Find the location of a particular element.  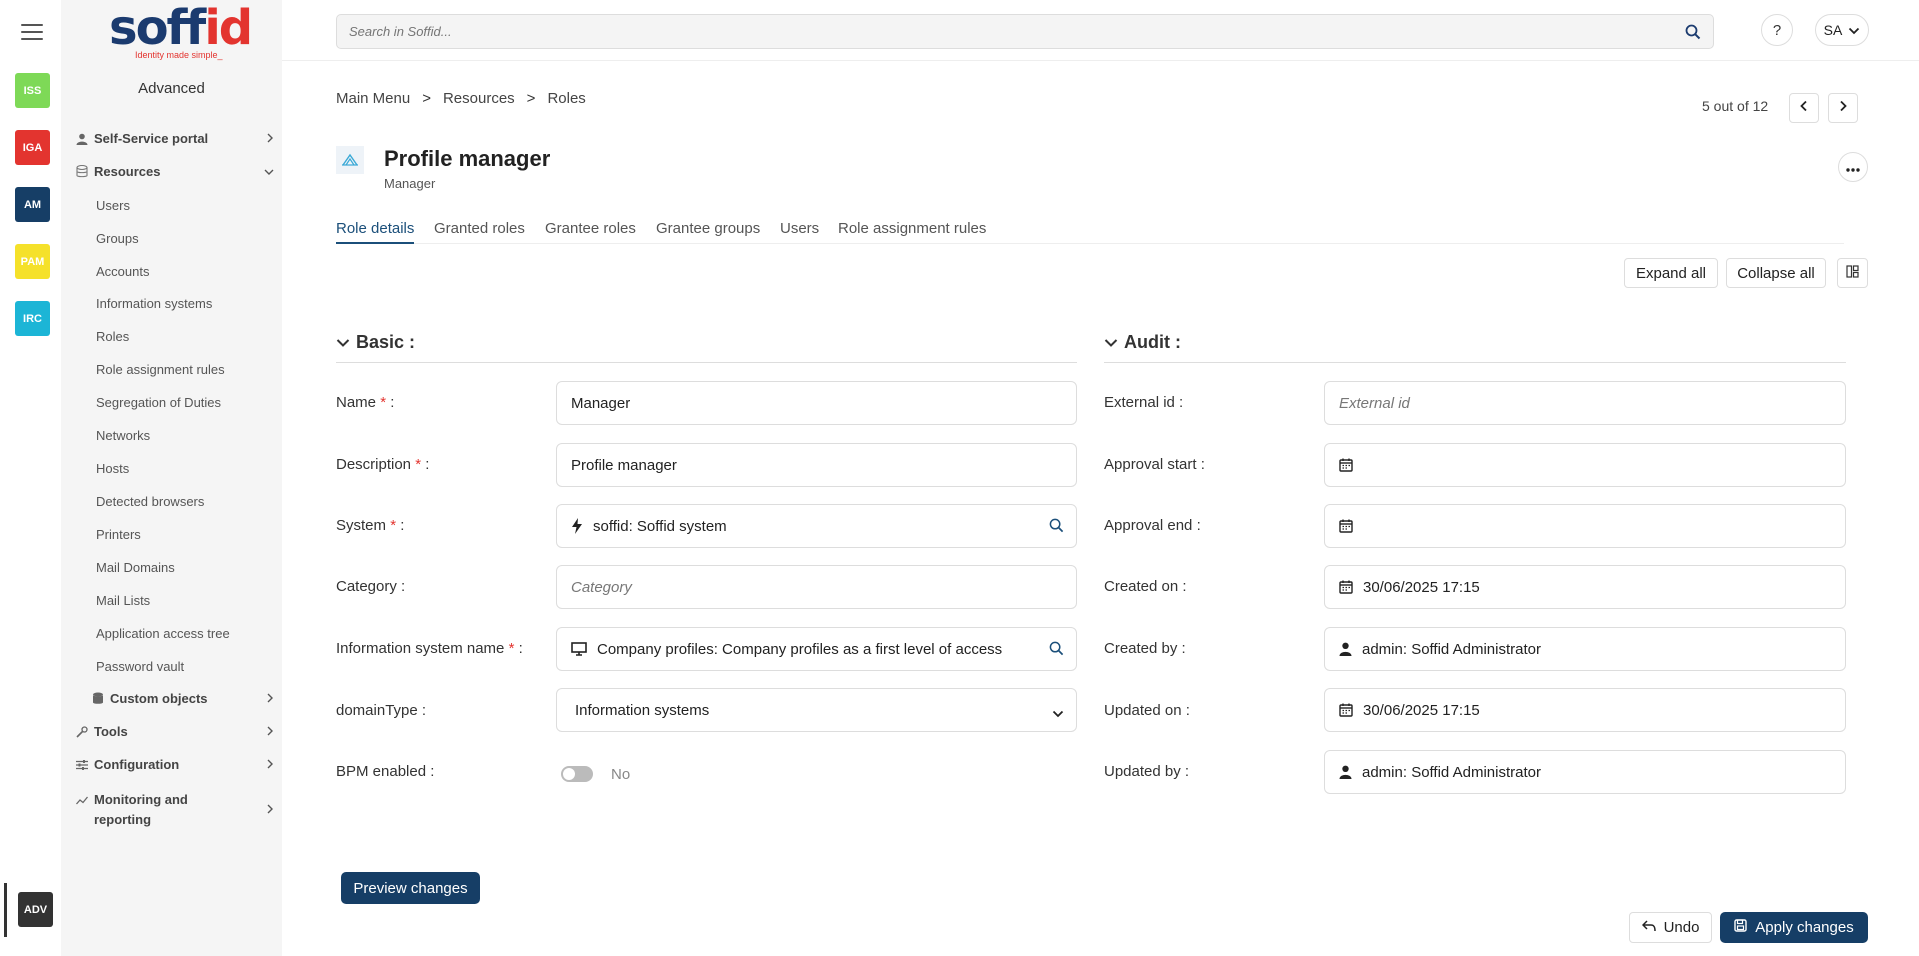

tab-role-details: Role details is located at coordinates (375, 232).